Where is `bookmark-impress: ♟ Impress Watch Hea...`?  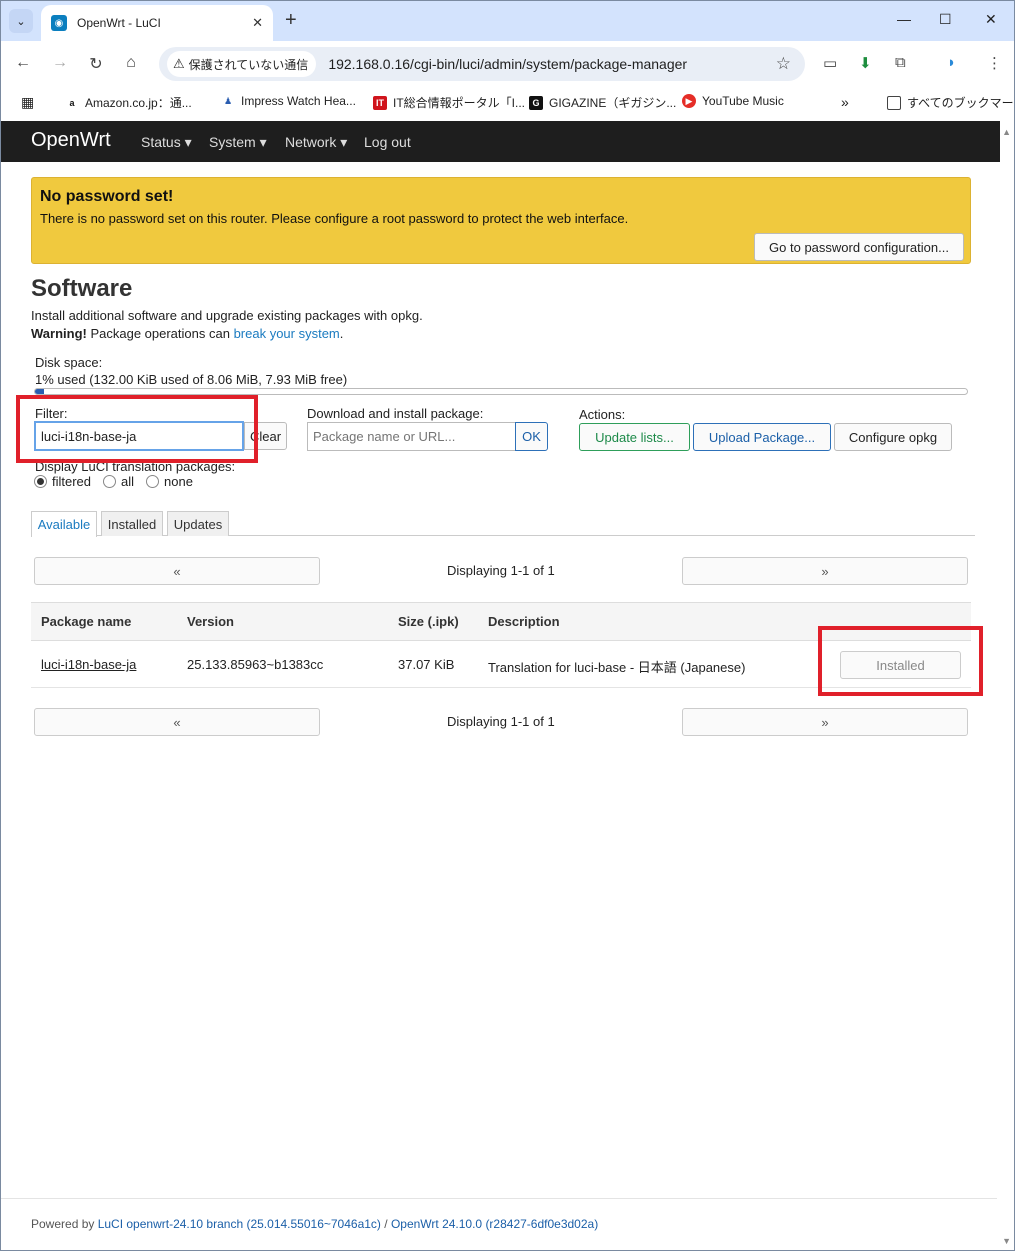
bookmark-impress: ♟ Impress Watch Hea... is located at coordinates (288, 101).